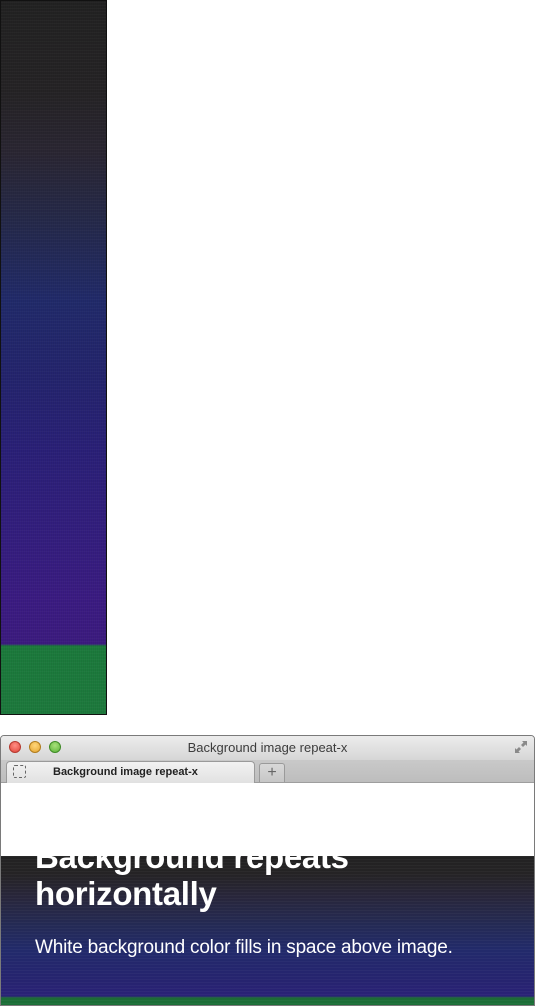 The height and width of the screenshot is (1006, 535). I want to click on favicon-icon, so click(19, 771).